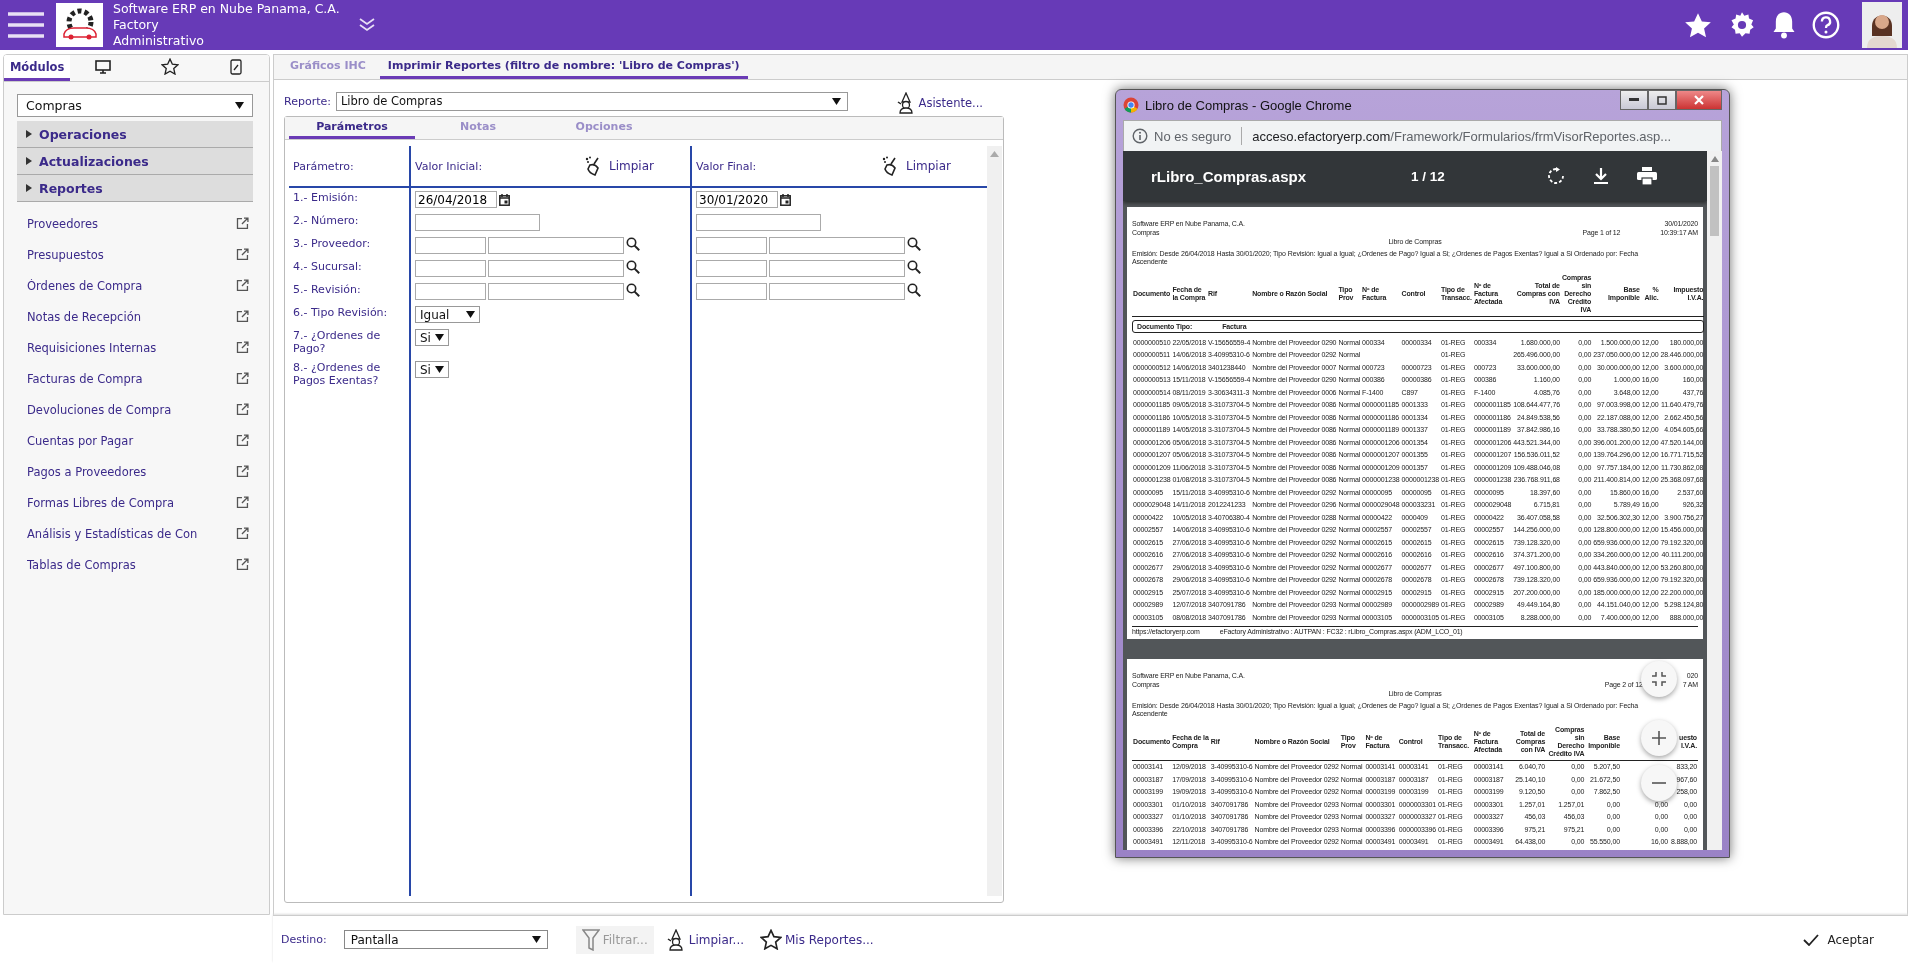 The image size is (1908, 963). What do you see at coordinates (352, 128) in the screenshot?
I see `tab: Parámetros` at bounding box center [352, 128].